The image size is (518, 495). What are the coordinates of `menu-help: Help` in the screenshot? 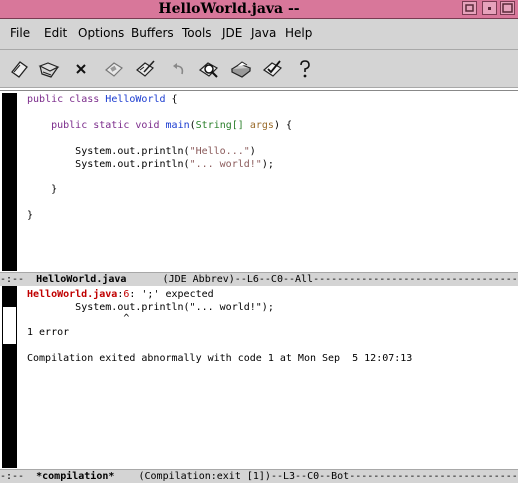 It's located at (298, 33).